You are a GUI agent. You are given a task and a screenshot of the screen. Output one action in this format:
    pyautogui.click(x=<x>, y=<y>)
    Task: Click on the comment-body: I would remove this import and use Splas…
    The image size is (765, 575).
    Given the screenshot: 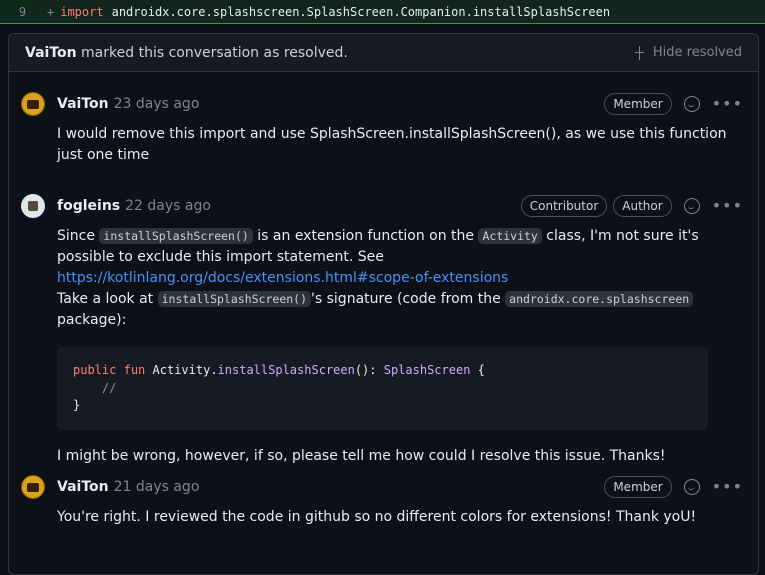 What is the action you would take?
    pyautogui.click(x=392, y=144)
    